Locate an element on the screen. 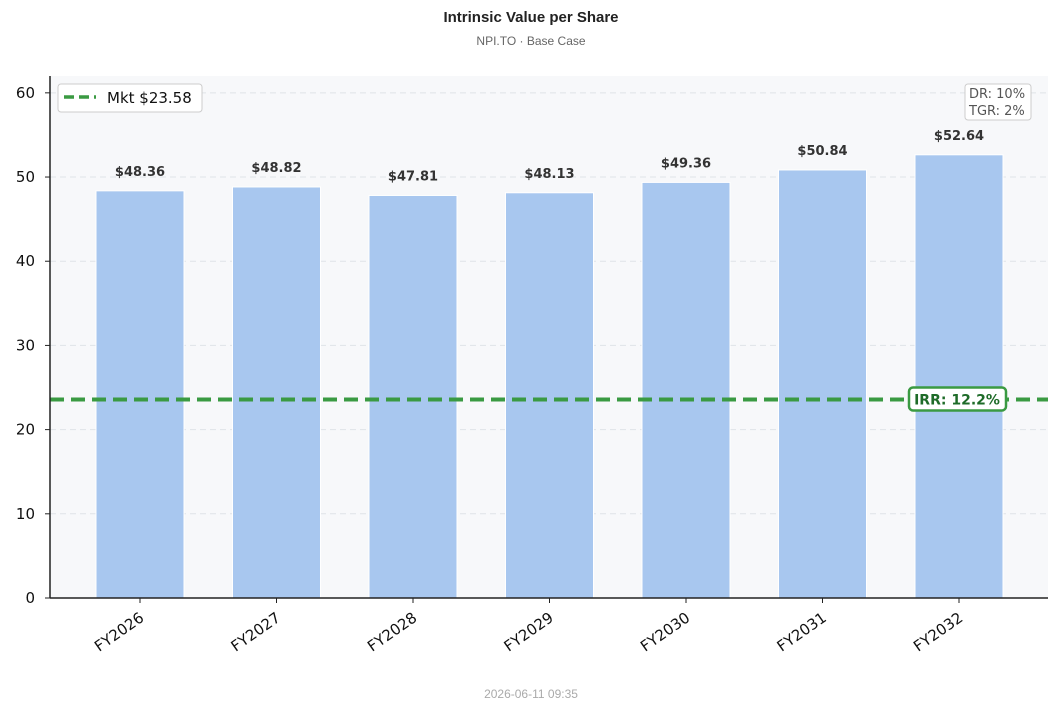  x-tick-label: FY2032 is located at coordinates (938, 632).